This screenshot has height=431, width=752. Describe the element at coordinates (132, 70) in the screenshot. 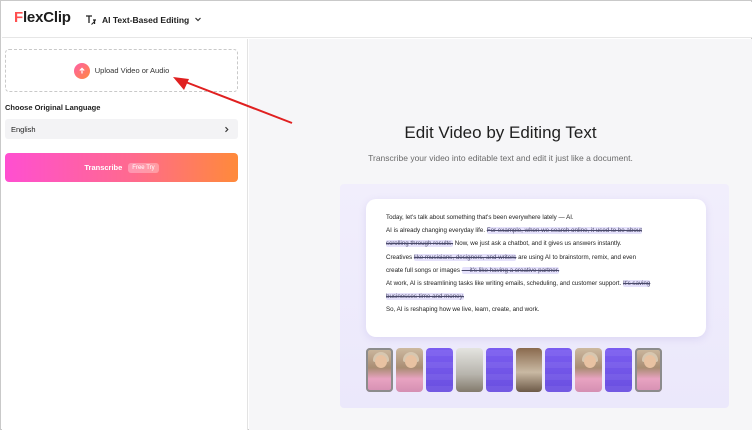

I see `upload-label: Upload Video or Audio` at that location.